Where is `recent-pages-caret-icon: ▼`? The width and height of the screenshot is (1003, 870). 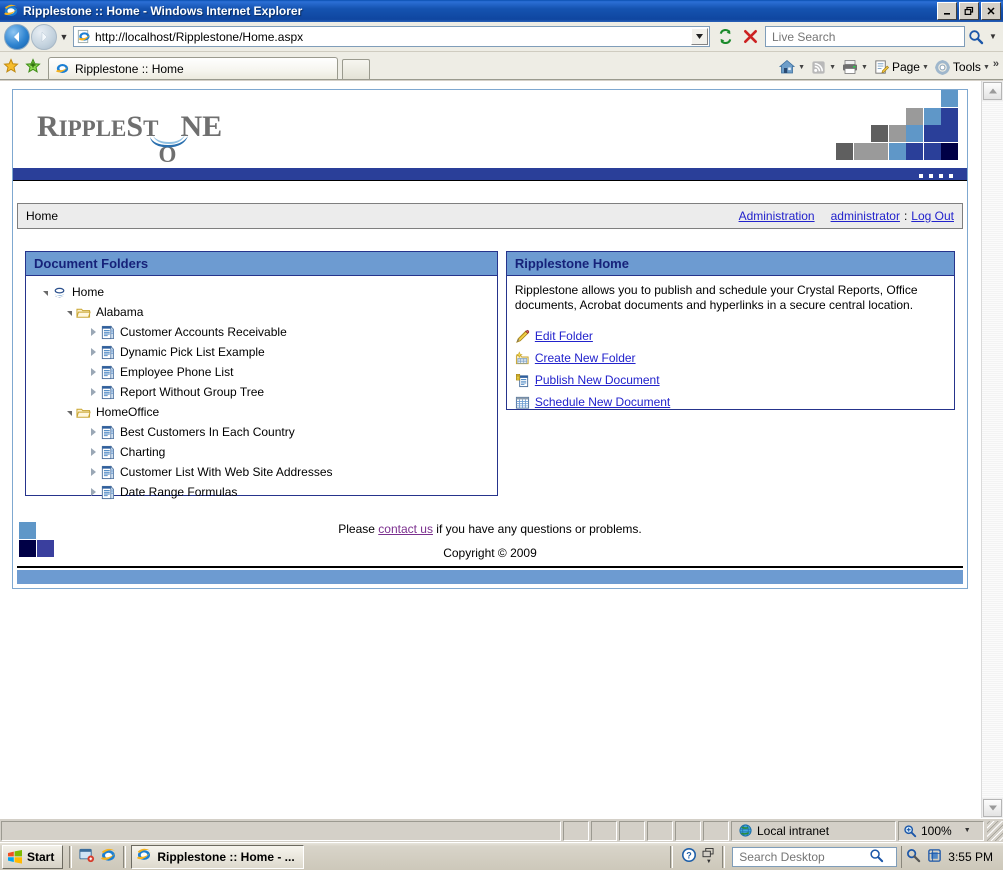
recent-pages-caret-icon: ▼ is located at coordinates (64, 37).